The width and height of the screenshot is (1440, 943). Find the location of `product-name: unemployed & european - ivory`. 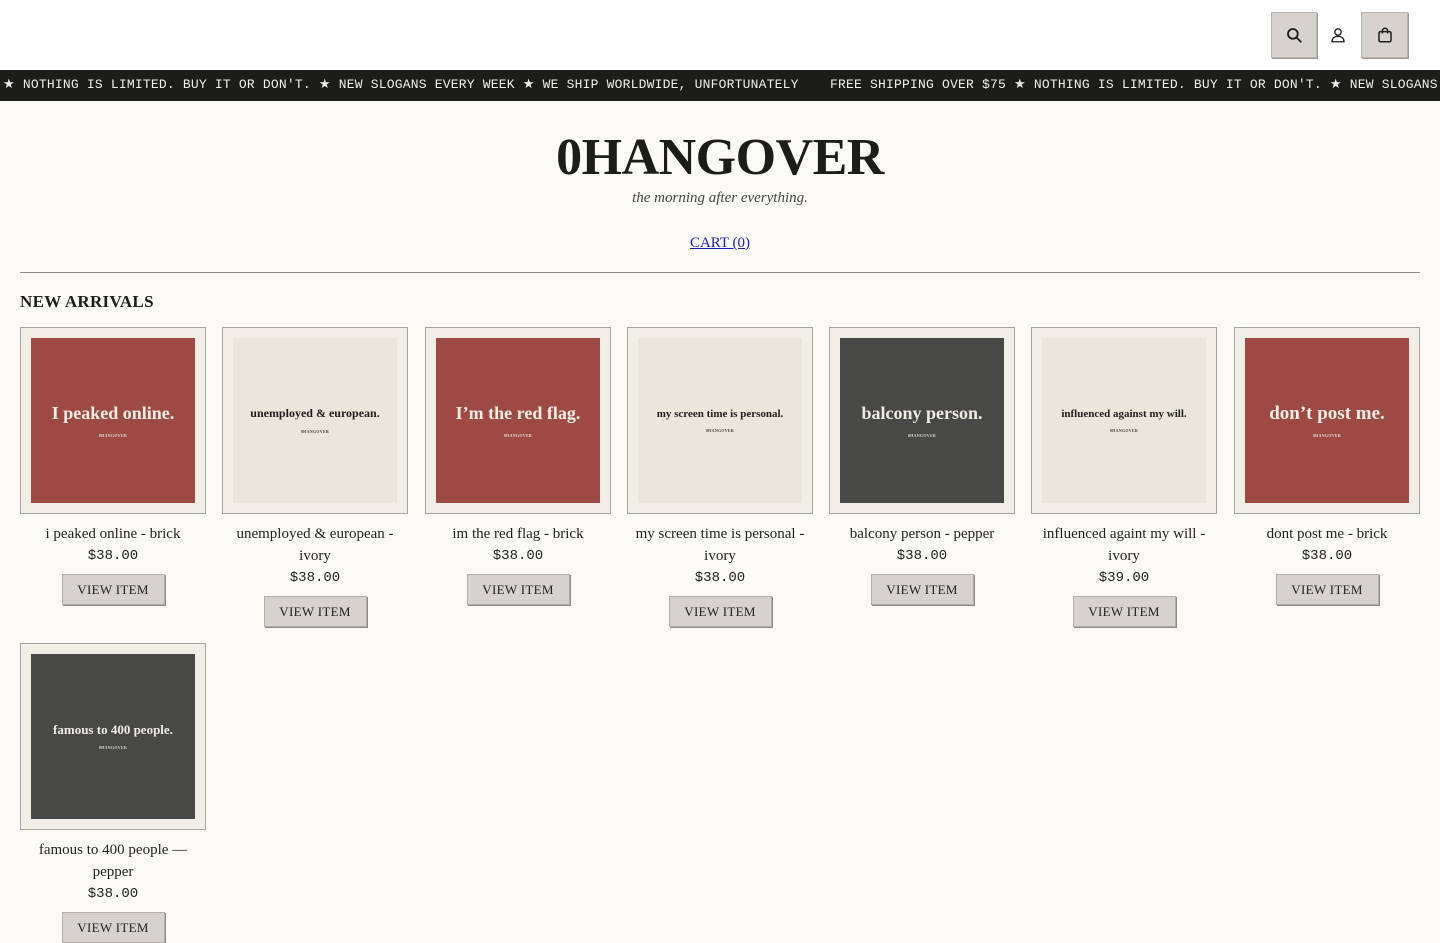

product-name: unemployed & european - ivory is located at coordinates (315, 545).